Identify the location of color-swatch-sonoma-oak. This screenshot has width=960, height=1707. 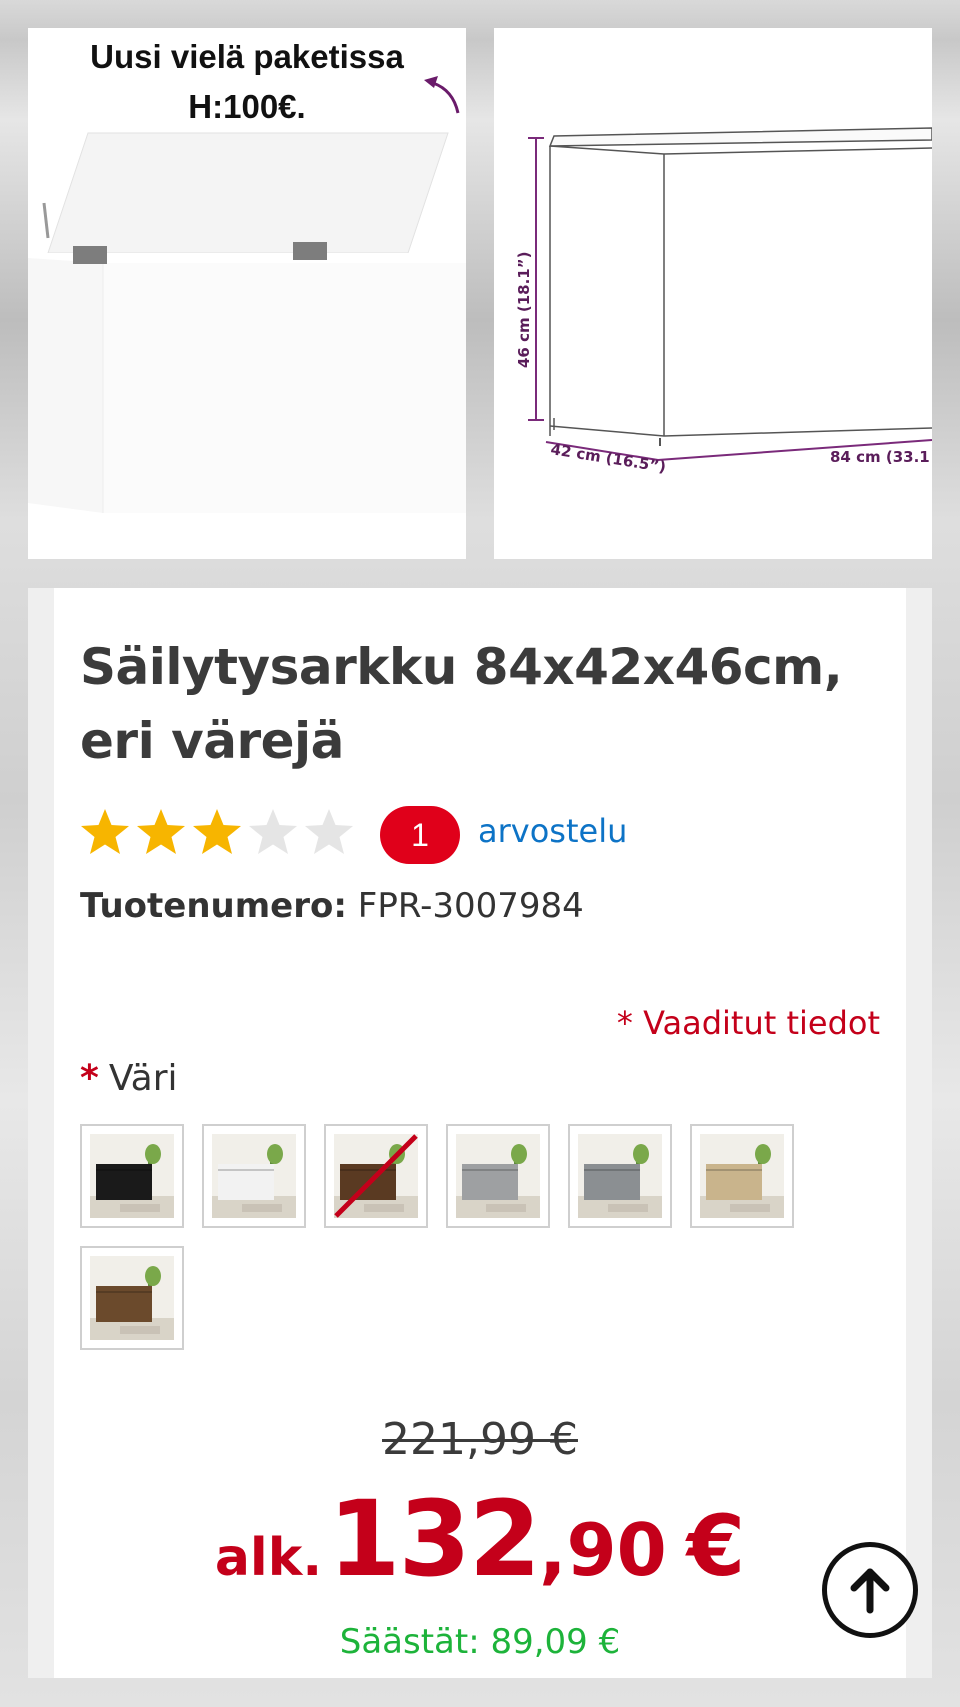
(742, 1176).